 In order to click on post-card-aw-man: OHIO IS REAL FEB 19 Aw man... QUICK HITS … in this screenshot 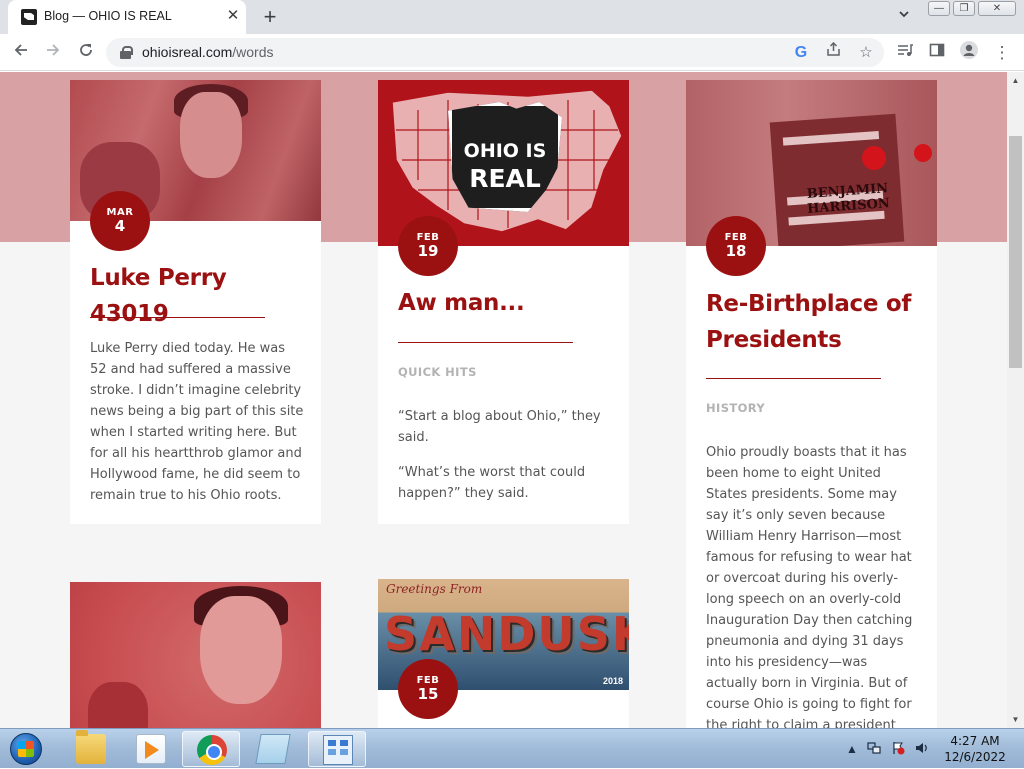, I will do `click(503, 302)`.